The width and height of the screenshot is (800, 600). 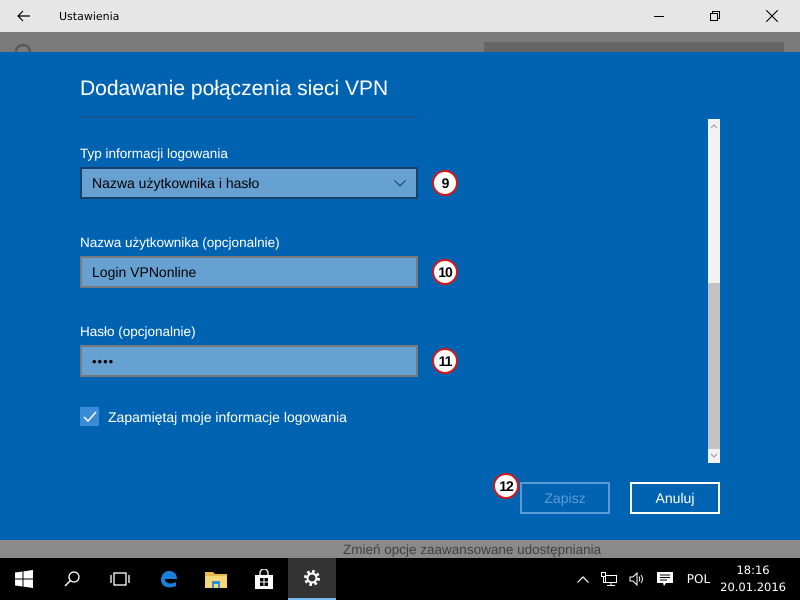 I want to click on network-icon, so click(x=608, y=579).